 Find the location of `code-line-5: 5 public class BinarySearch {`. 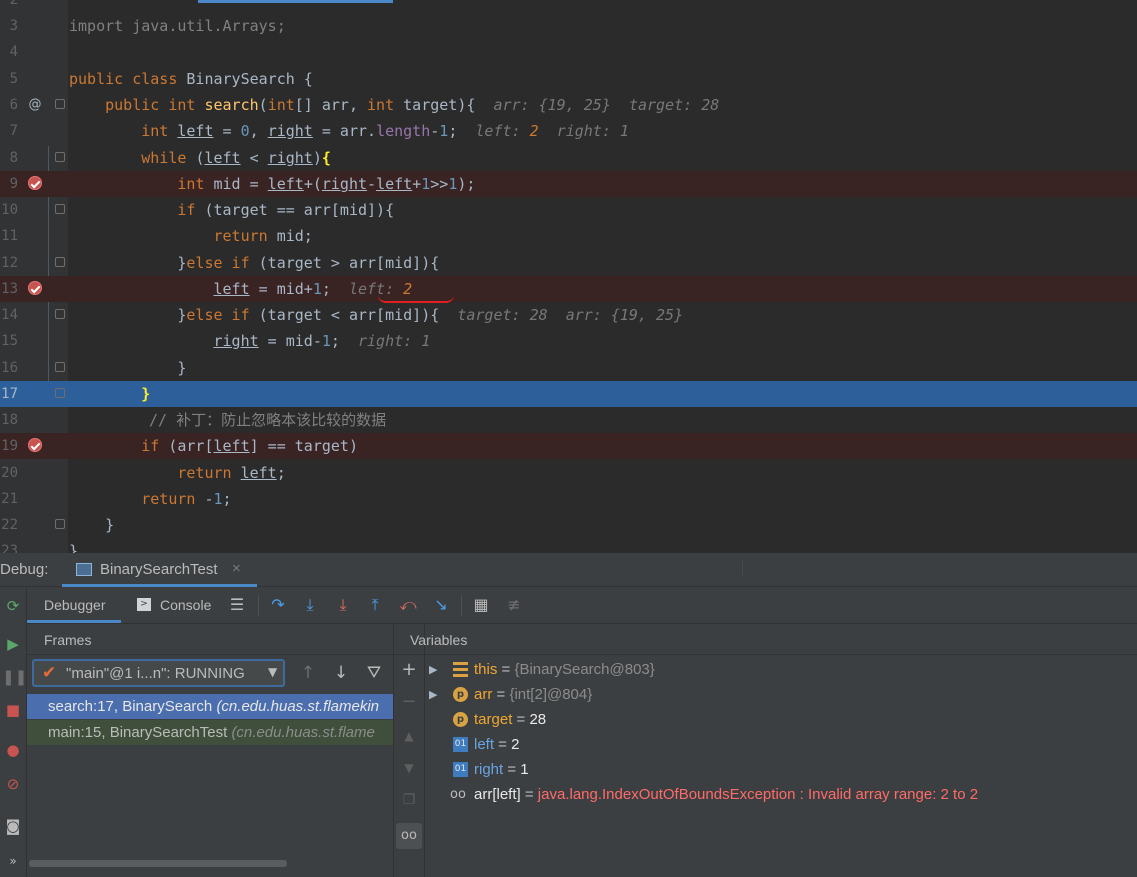

code-line-5: 5 public class BinarySearch { is located at coordinates (568, 79).